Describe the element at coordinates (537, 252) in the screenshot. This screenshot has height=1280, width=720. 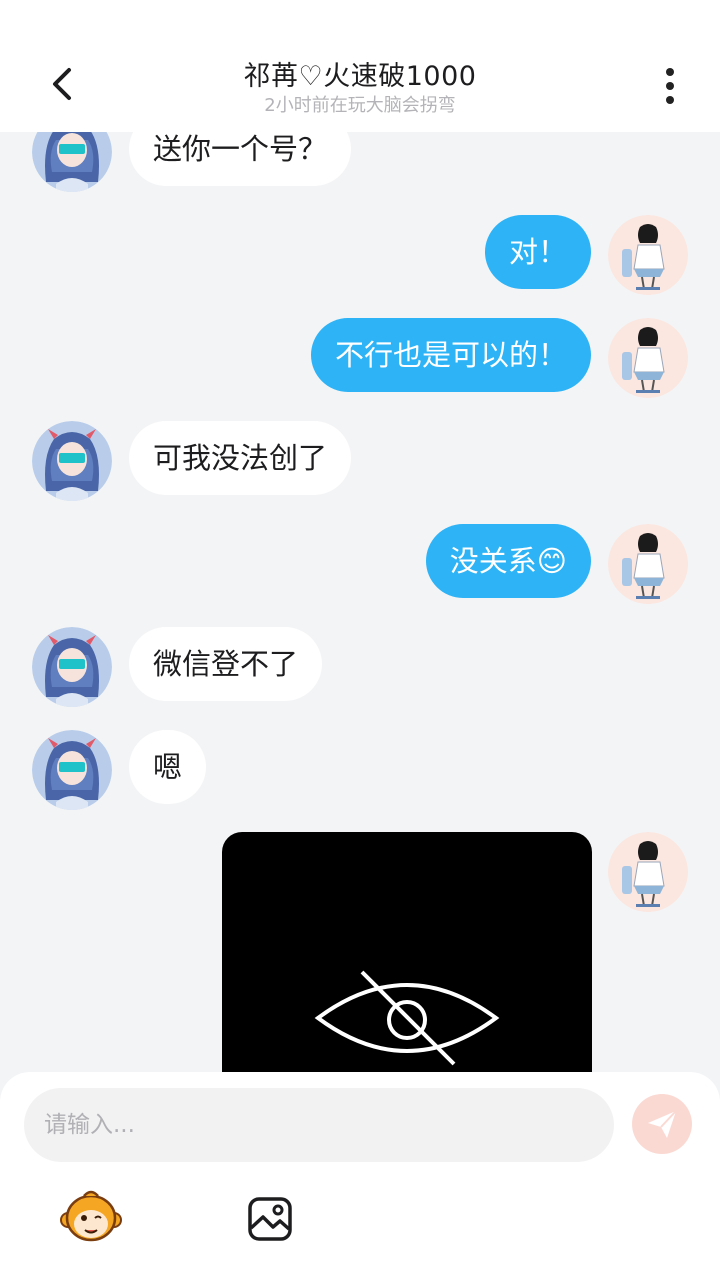
I see `message-bubble: 对！` at that location.